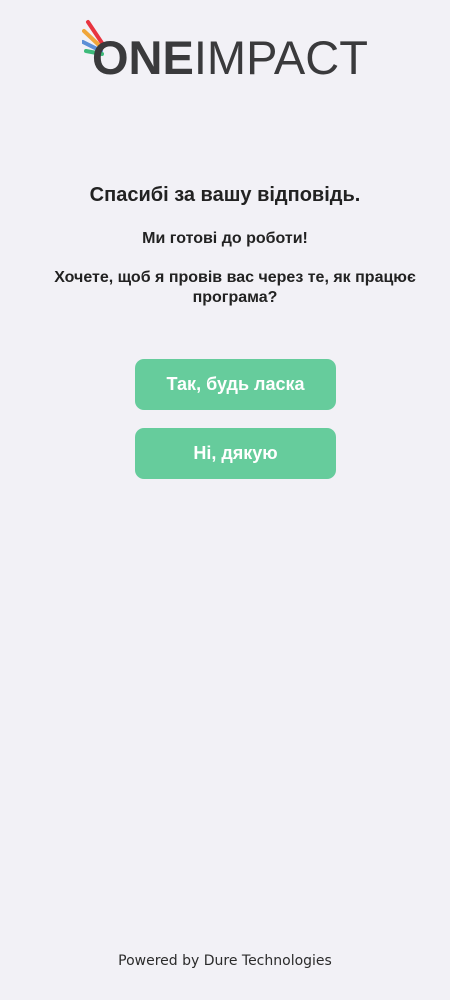 This screenshot has width=450, height=1000. What do you see at coordinates (280, 57) in the screenshot?
I see `logo-text-impact: IMPACT` at bounding box center [280, 57].